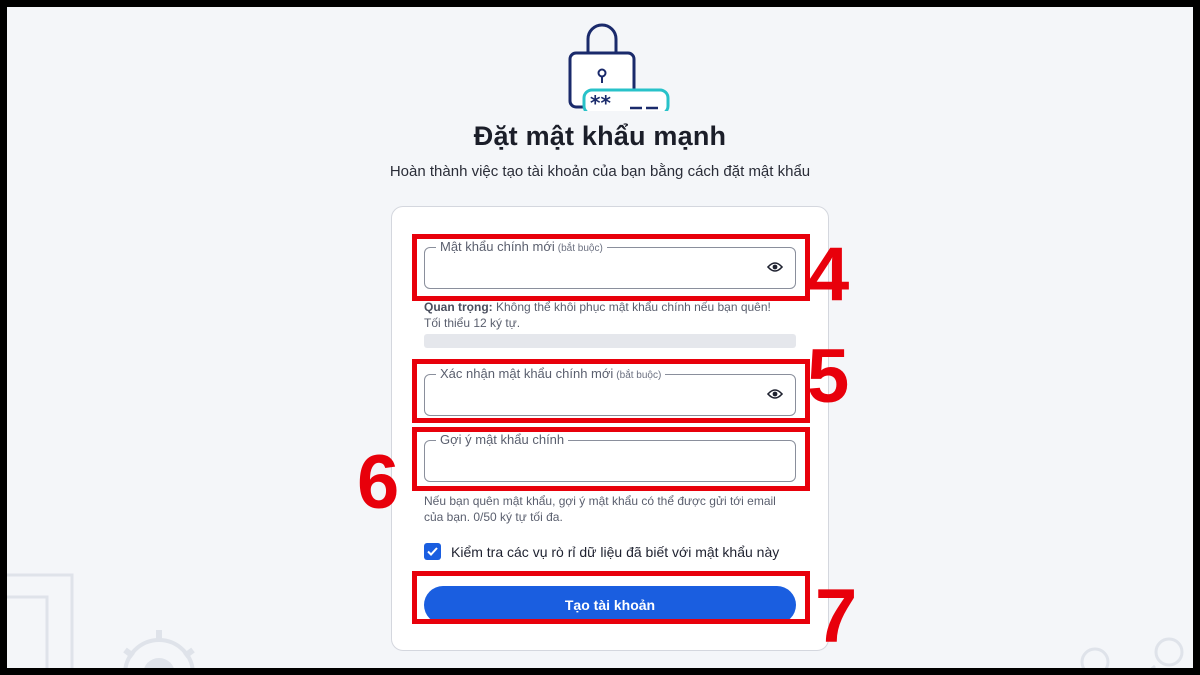 The width and height of the screenshot is (1200, 675). What do you see at coordinates (1132, 652) in the screenshot?
I see `user-icon` at bounding box center [1132, 652].